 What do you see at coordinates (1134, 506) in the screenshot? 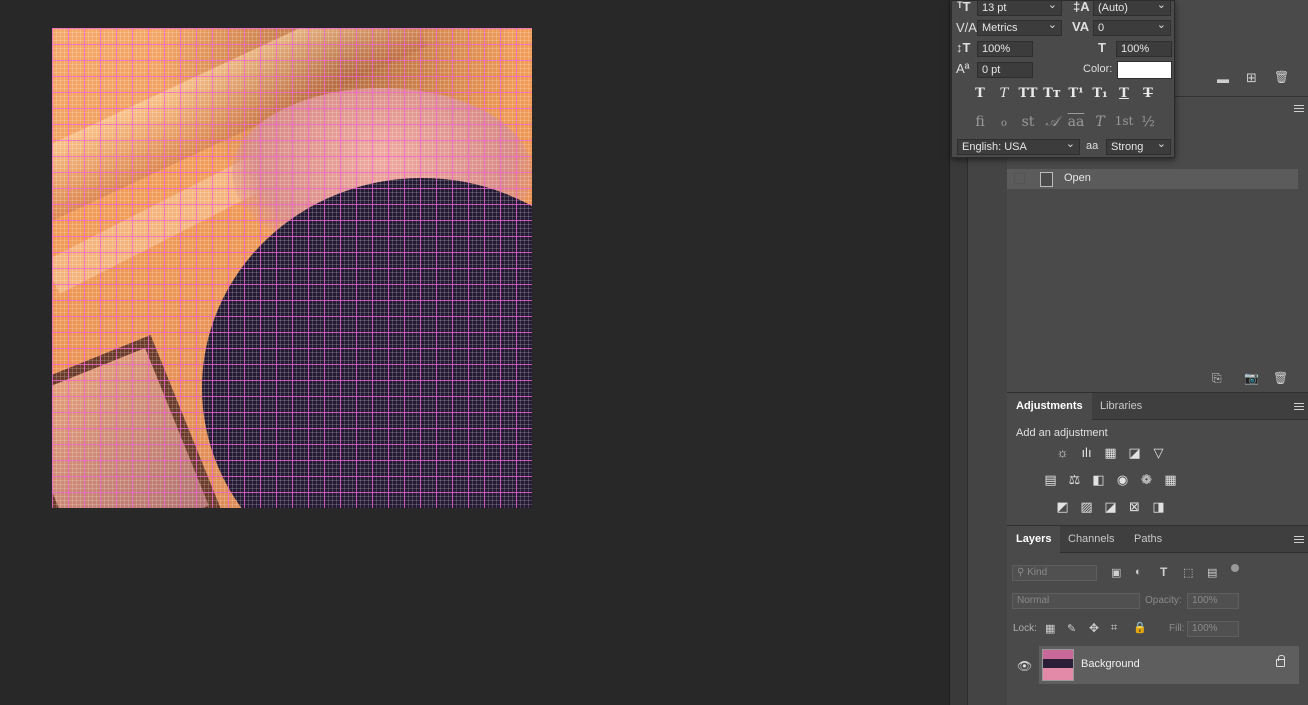
I see `selective-color-icon: ⊠` at bounding box center [1134, 506].